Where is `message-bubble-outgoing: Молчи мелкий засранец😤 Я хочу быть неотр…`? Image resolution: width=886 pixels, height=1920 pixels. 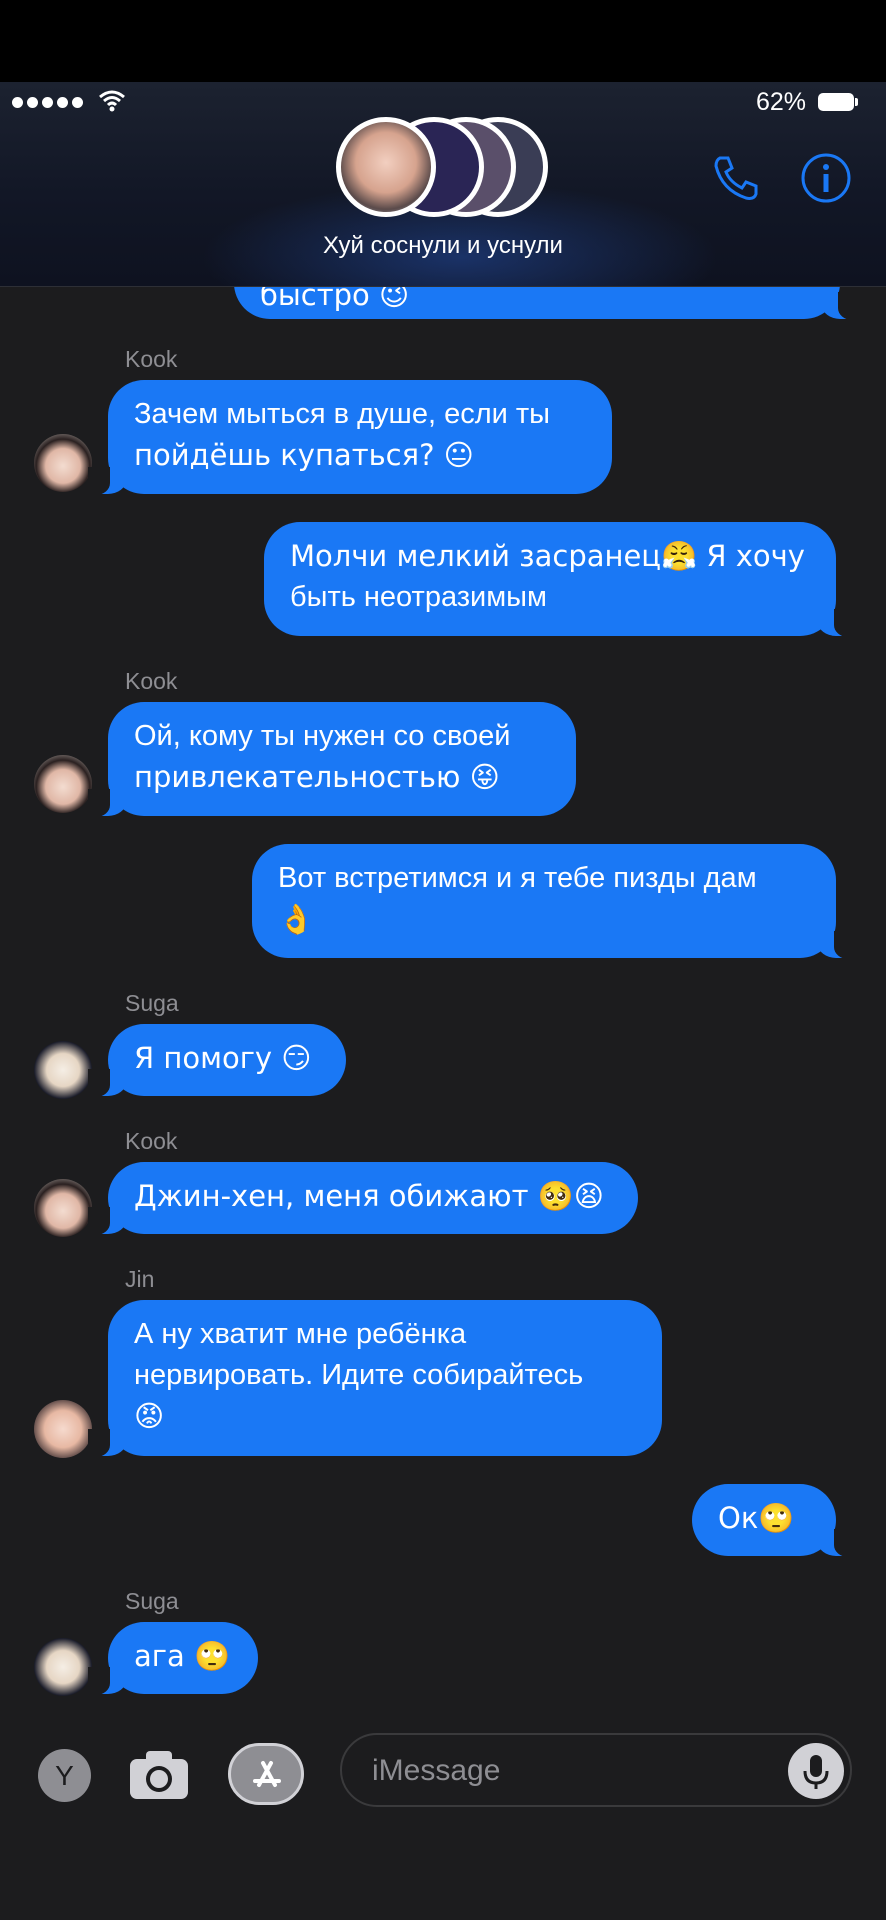
message-bubble-outgoing: Молчи мелкий засранец😤 Я хочу быть неотр… is located at coordinates (560, 579).